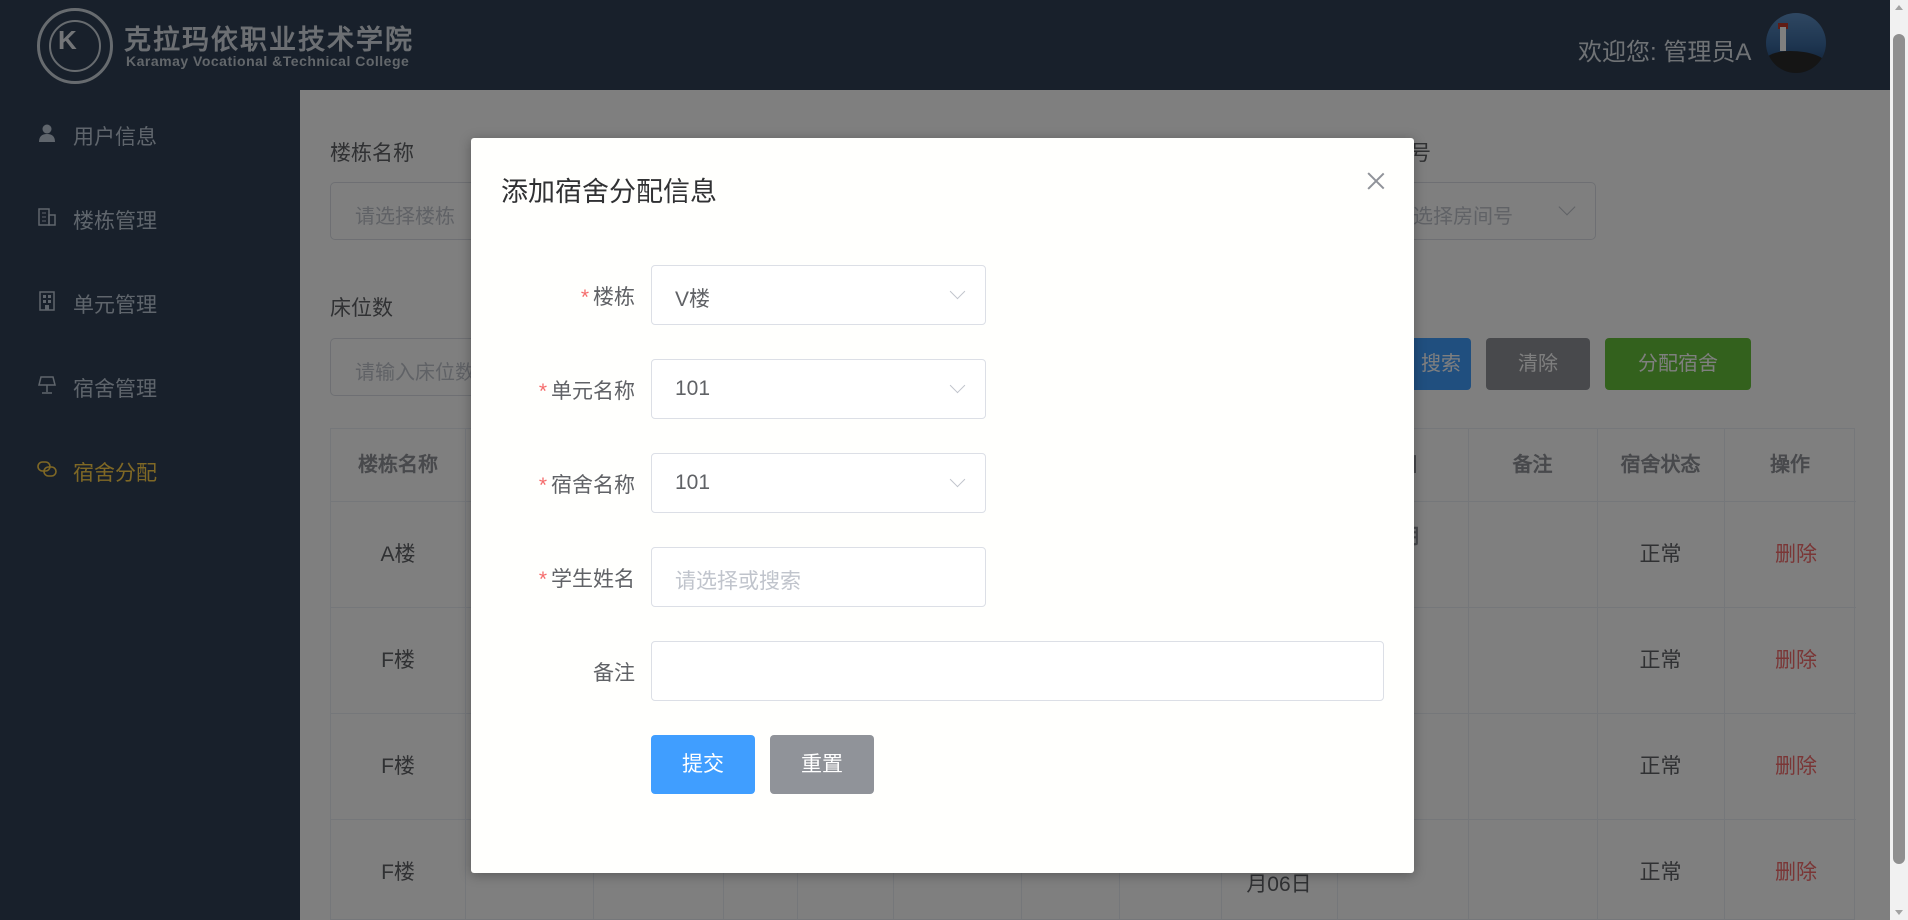 The width and height of the screenshot is (1908, 920). I want to click on field-label-dorm: * 宿舍名称, so click(586, 485).